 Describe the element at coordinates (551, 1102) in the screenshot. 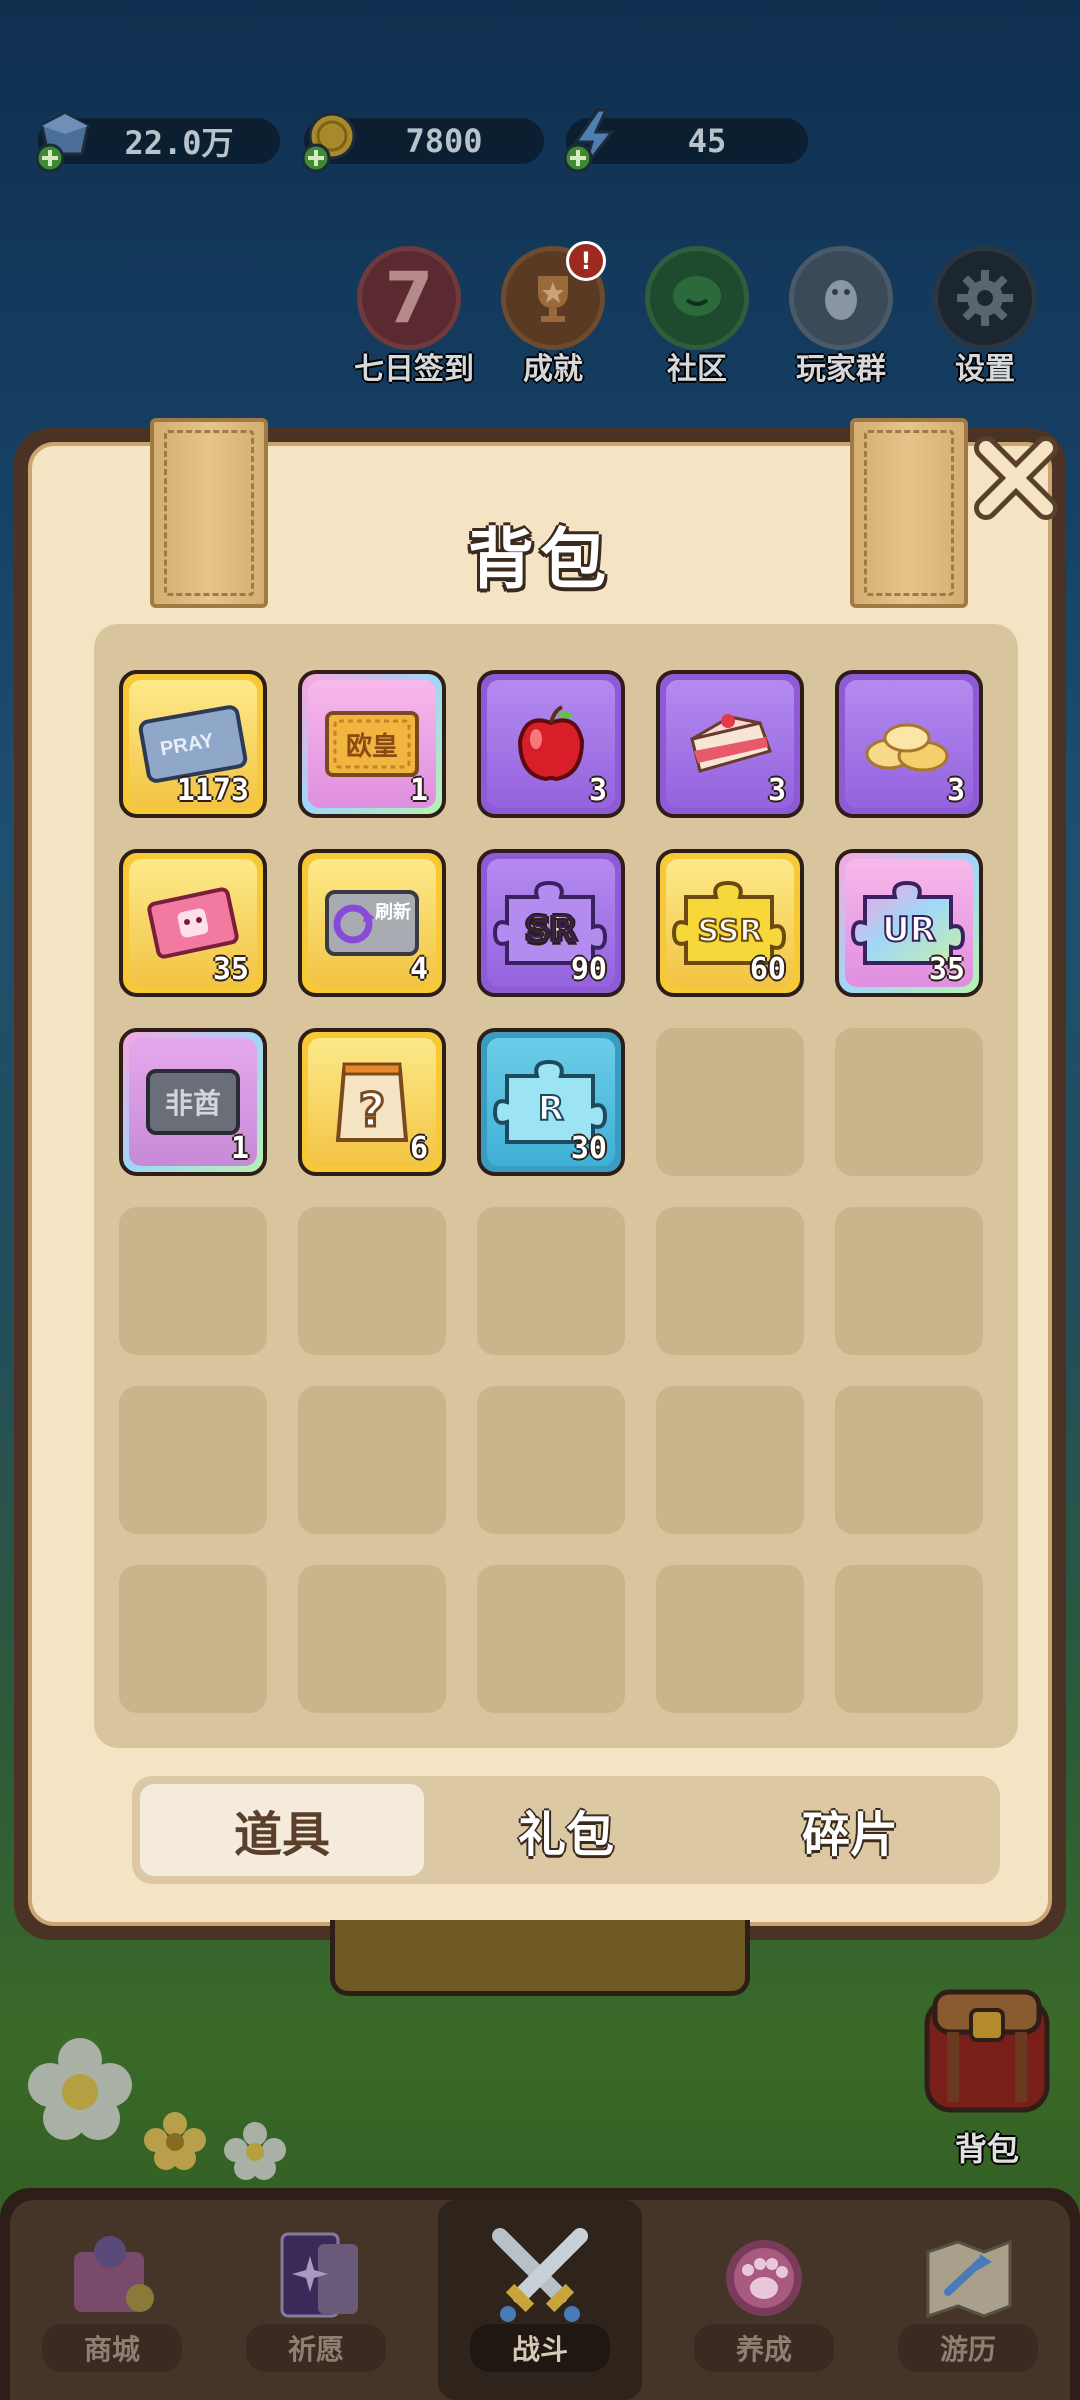

I see `item-r-fragment: R 30` at that location.